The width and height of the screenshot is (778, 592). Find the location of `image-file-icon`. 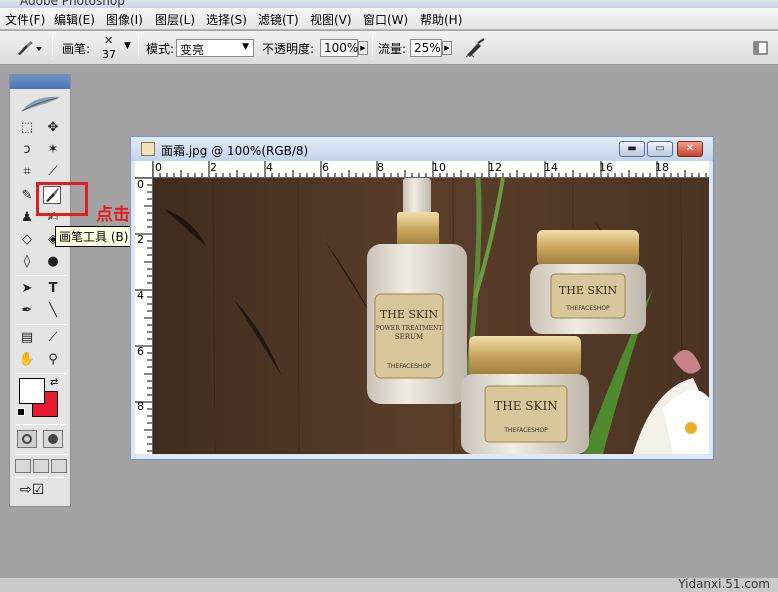

image-file-icon is located at coordinates (148, 149).